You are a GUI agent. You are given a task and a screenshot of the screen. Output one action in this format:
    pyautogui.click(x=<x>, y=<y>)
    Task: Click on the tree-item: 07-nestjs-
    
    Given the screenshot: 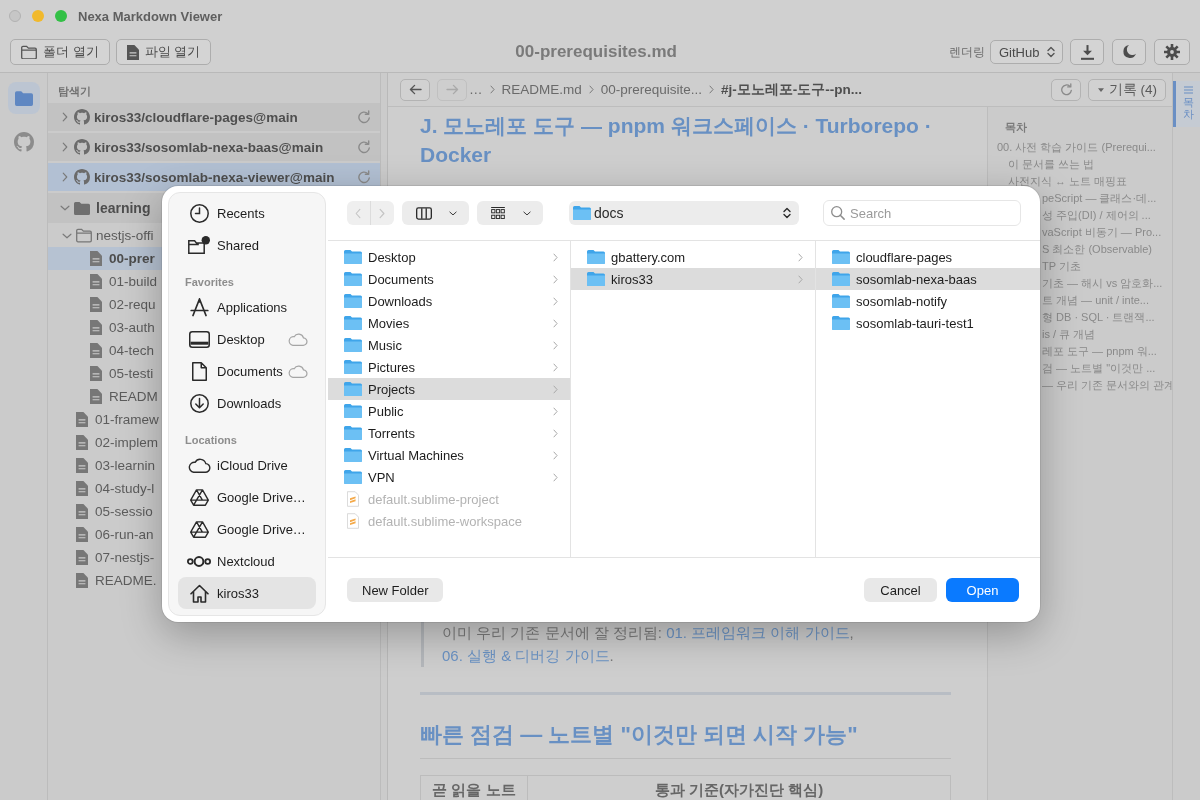 What is the action you would take?
    pyautogui.click(x=105, y=557)
    